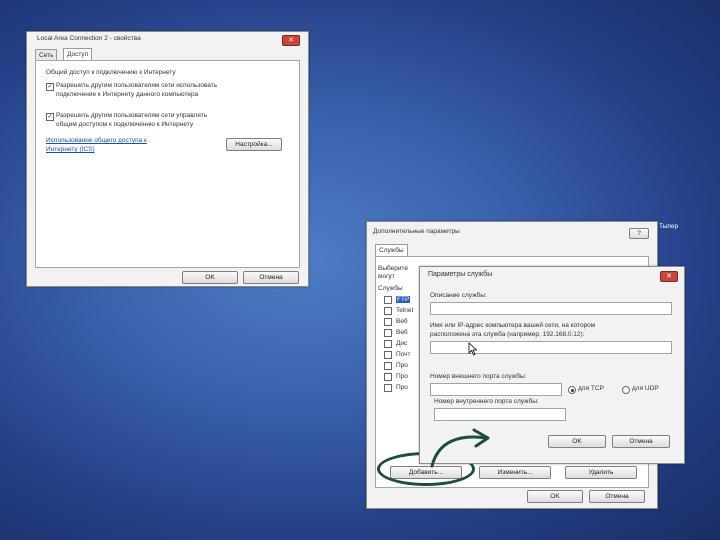  I want to click on services-list: FTP Telnet Веб Веб Дис Почт Про Про Про, so click(400, 350).